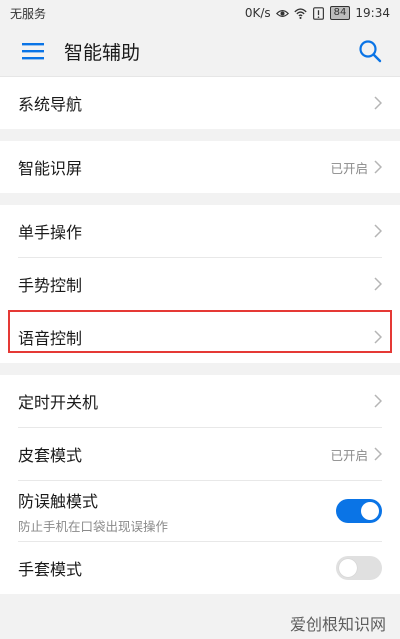  I want to click on status-right: 0K/s 84 19:34, so click(317, 13).